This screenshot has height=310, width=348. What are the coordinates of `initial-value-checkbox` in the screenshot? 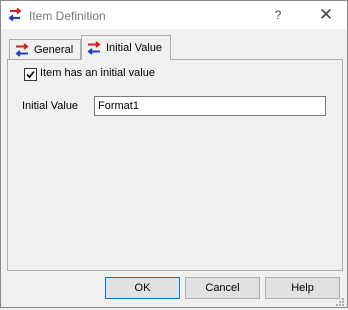 It's located at (30, 74).